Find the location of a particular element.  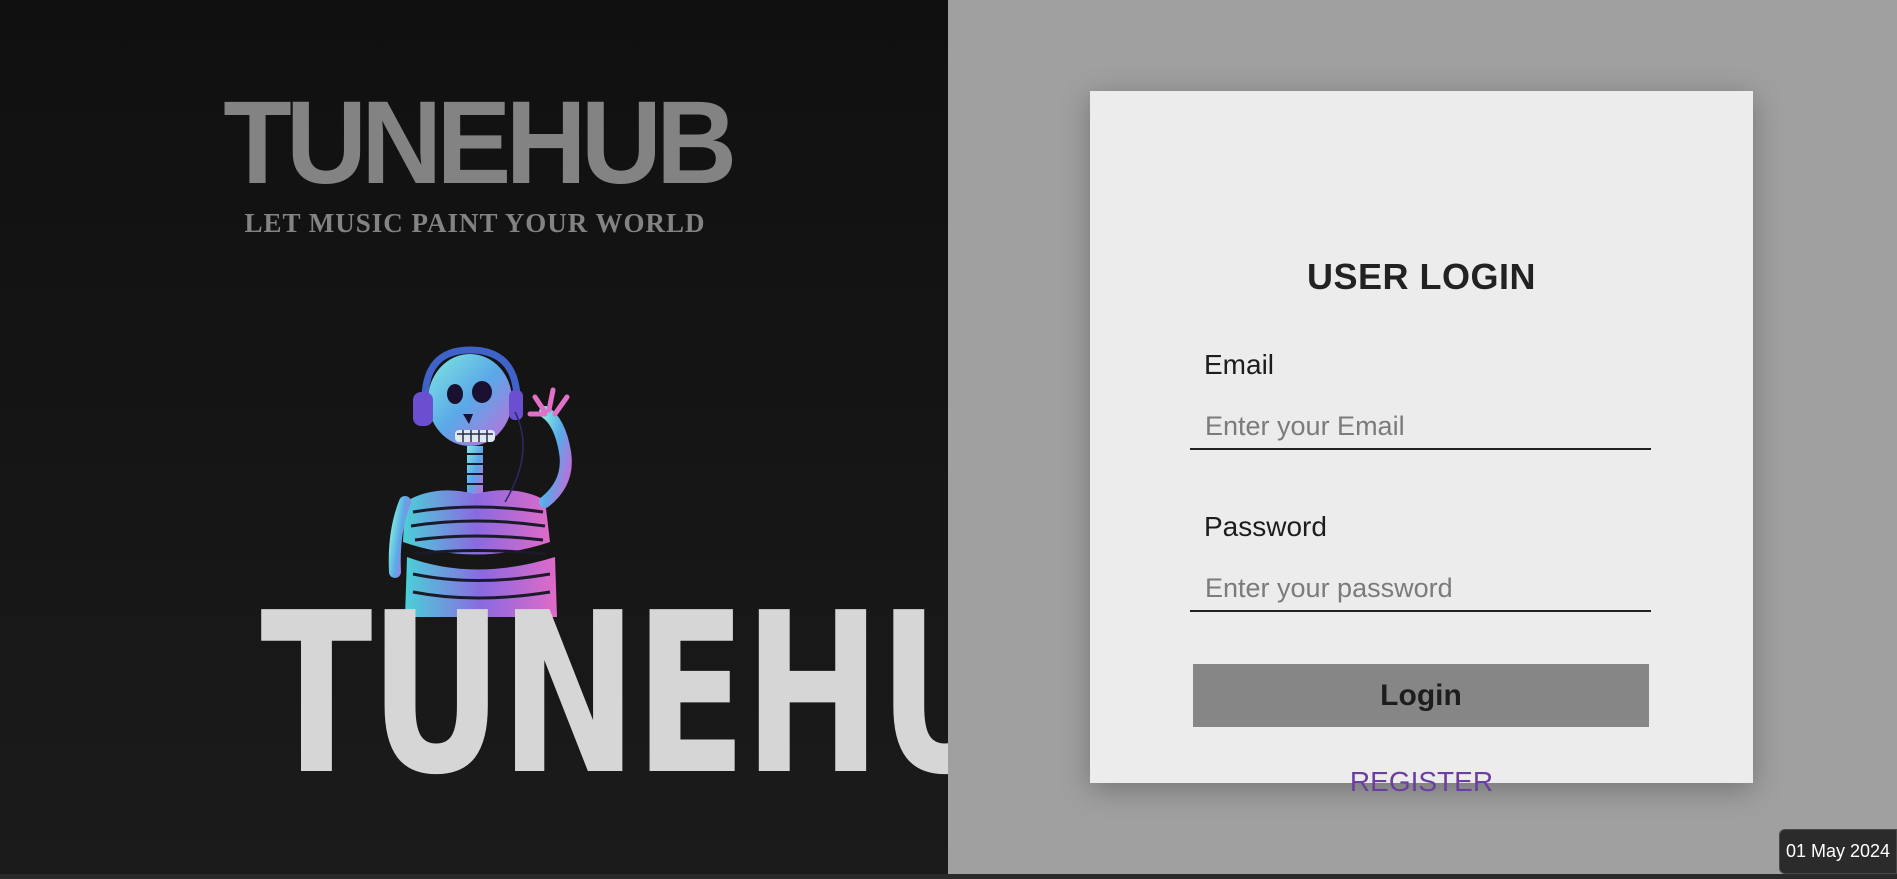

logo-tagline: LET MUSIC PAINT YOUR WORLD is located at coordinates (475, 223).